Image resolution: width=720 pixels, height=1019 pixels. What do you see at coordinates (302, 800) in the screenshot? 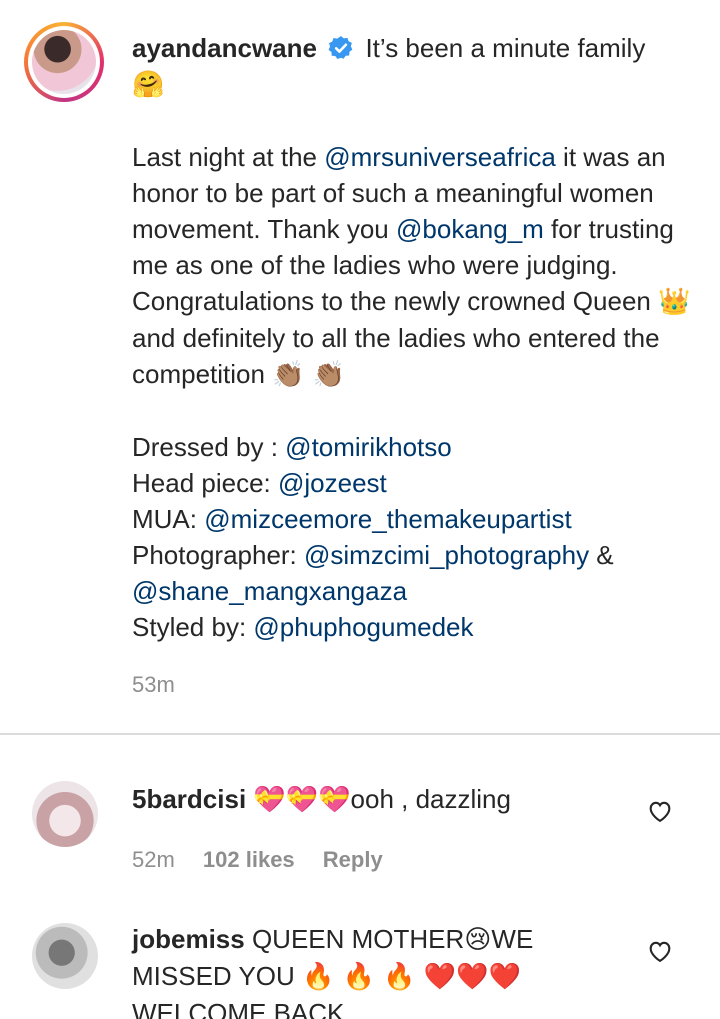
I see `gift-heart-emoji: 💝💝💝` at bounding box center [302, 800].